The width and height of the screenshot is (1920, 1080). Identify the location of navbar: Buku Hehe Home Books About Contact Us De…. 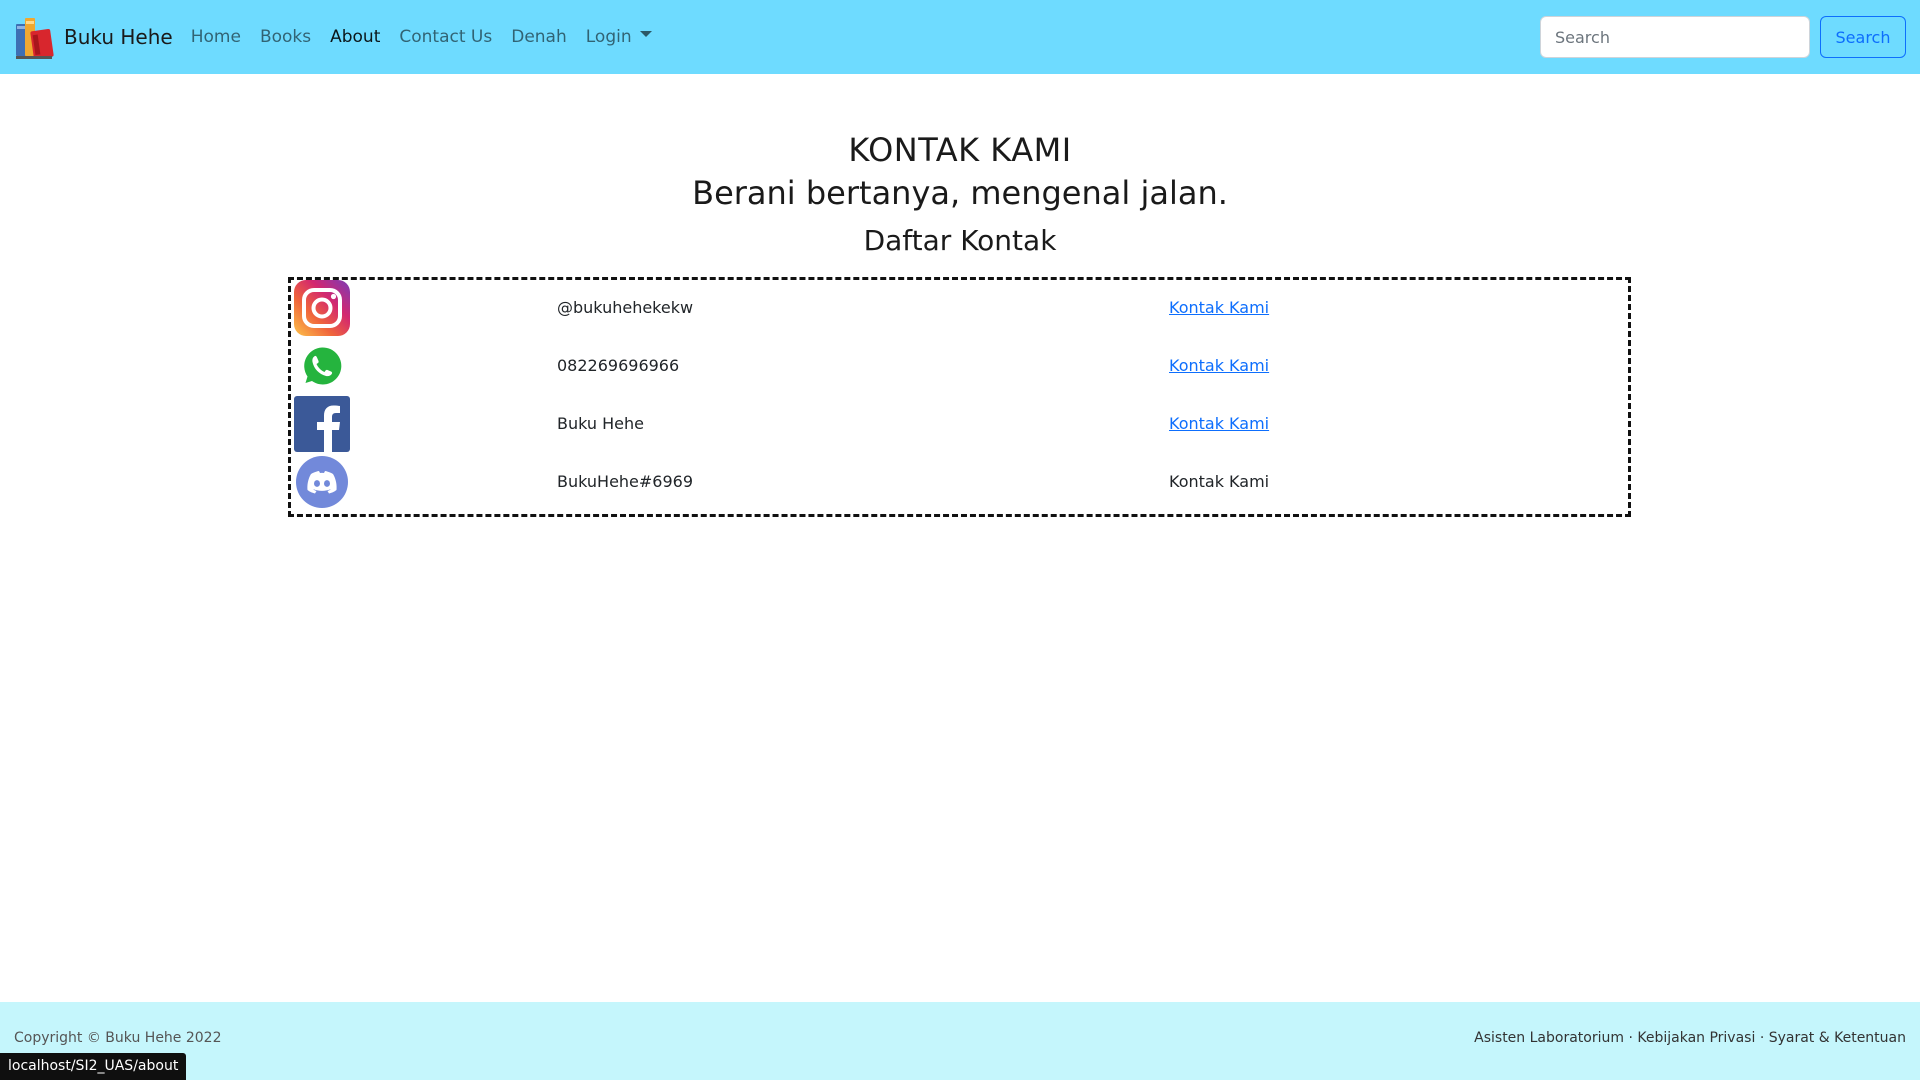
(960, 37).